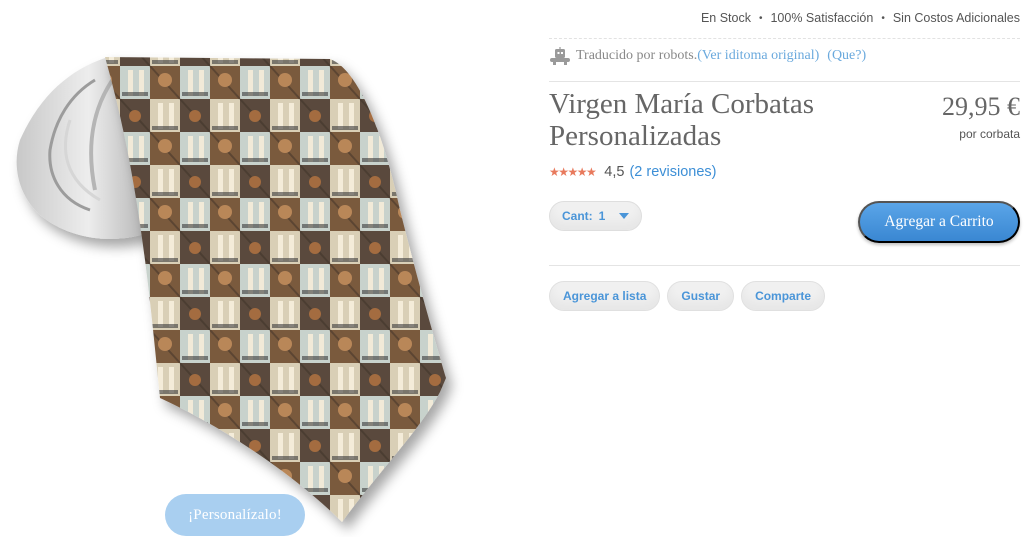 This screenshot has height=537, width=1029. What do you see at coordinates (605, 296) in the screenshot?
I see `add-to-list-button: Agregar a lista` at bounding box center [605, 296].